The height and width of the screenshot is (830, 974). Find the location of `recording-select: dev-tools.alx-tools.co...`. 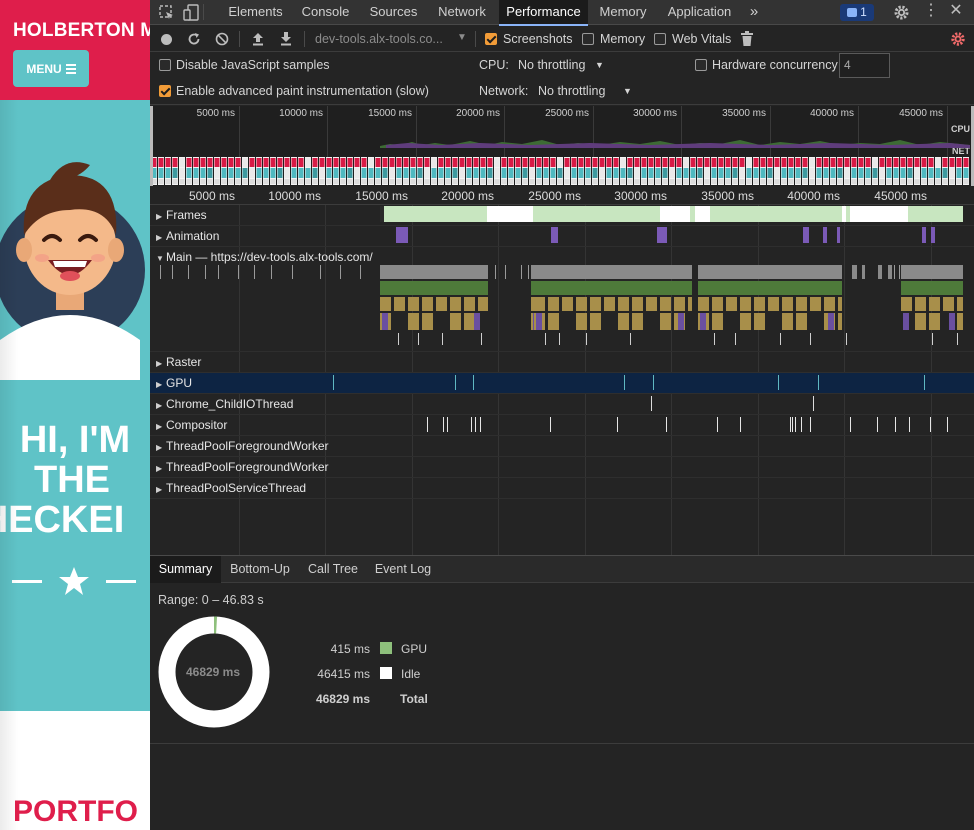

recording-select: dev-tools.alx-tools.co... is located at coordinates (379, 39).